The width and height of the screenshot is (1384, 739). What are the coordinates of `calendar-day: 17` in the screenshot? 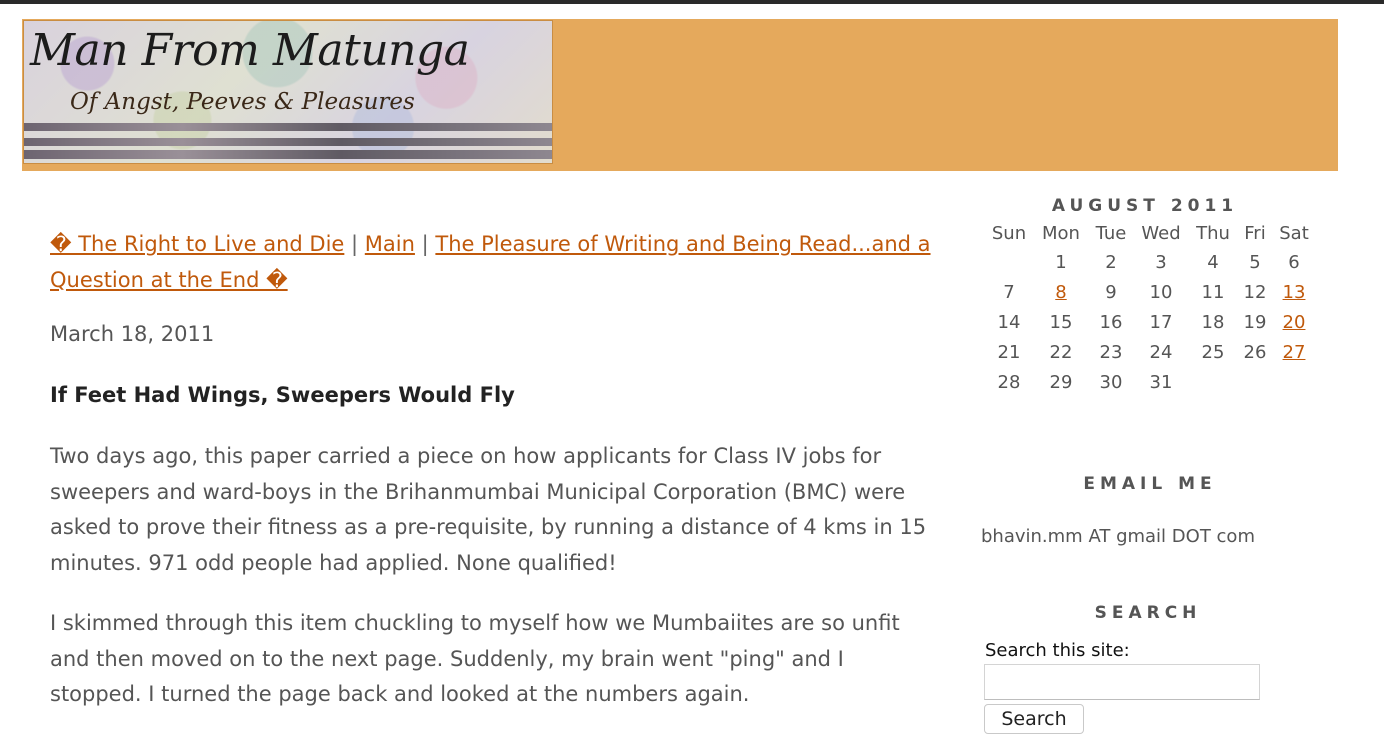 It's located at (1161, 322).